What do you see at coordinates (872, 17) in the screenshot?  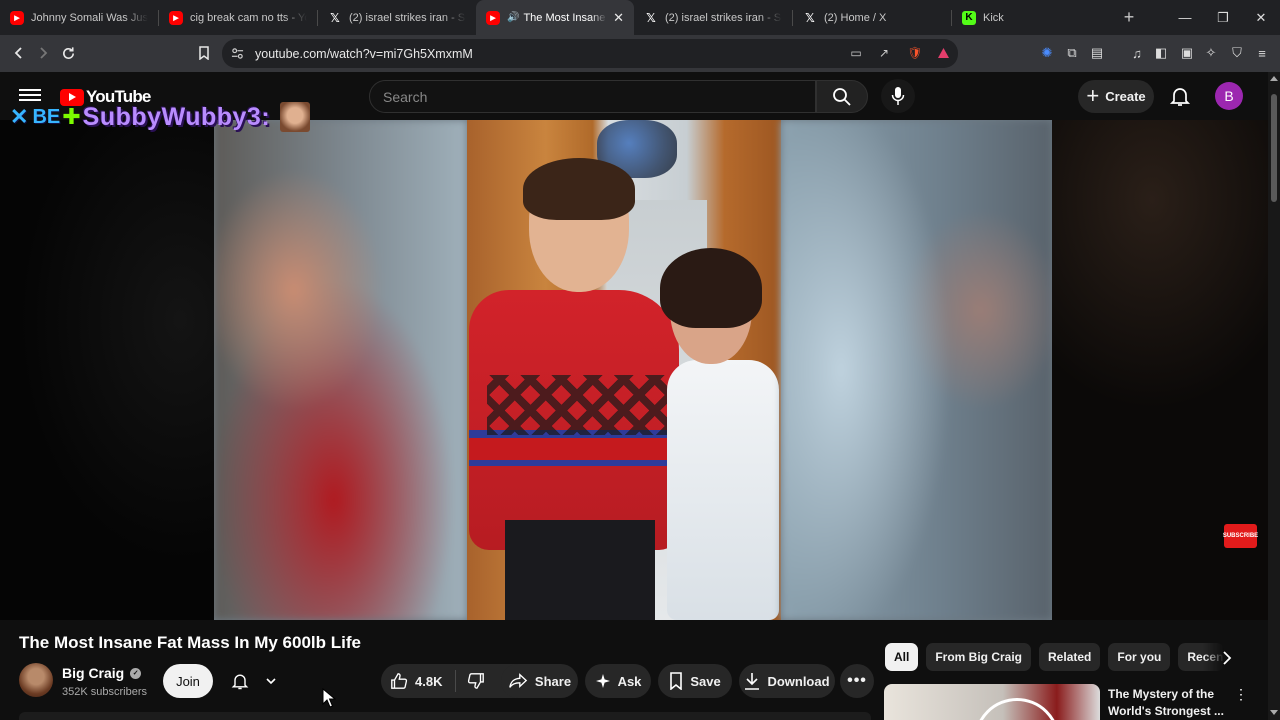 I see `browser-tab: 𝕏 (2) Home / X` at bounding box center [872, 17].